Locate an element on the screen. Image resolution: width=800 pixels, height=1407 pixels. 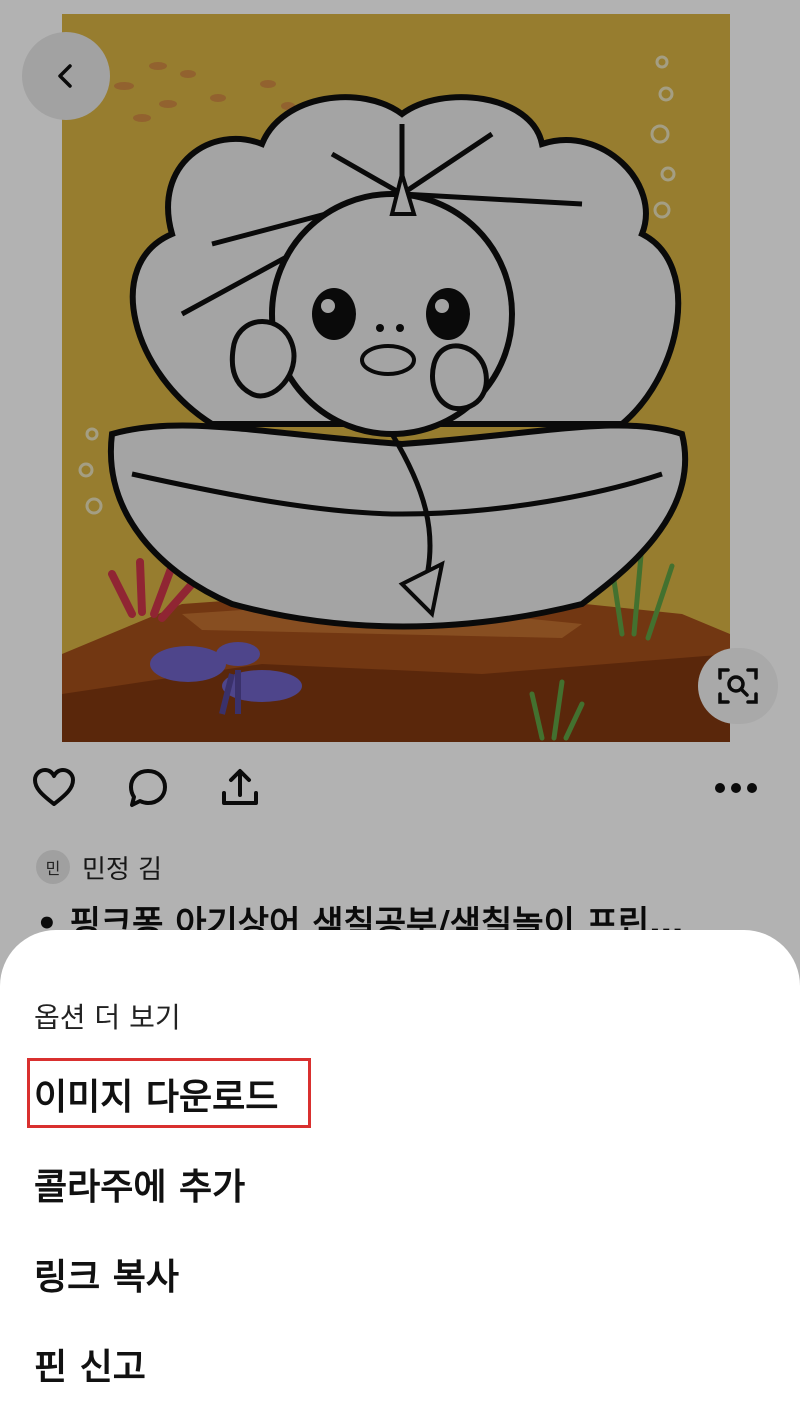
download-image-option: 이미지 다운로드 is located at coordinates (156, 1094).